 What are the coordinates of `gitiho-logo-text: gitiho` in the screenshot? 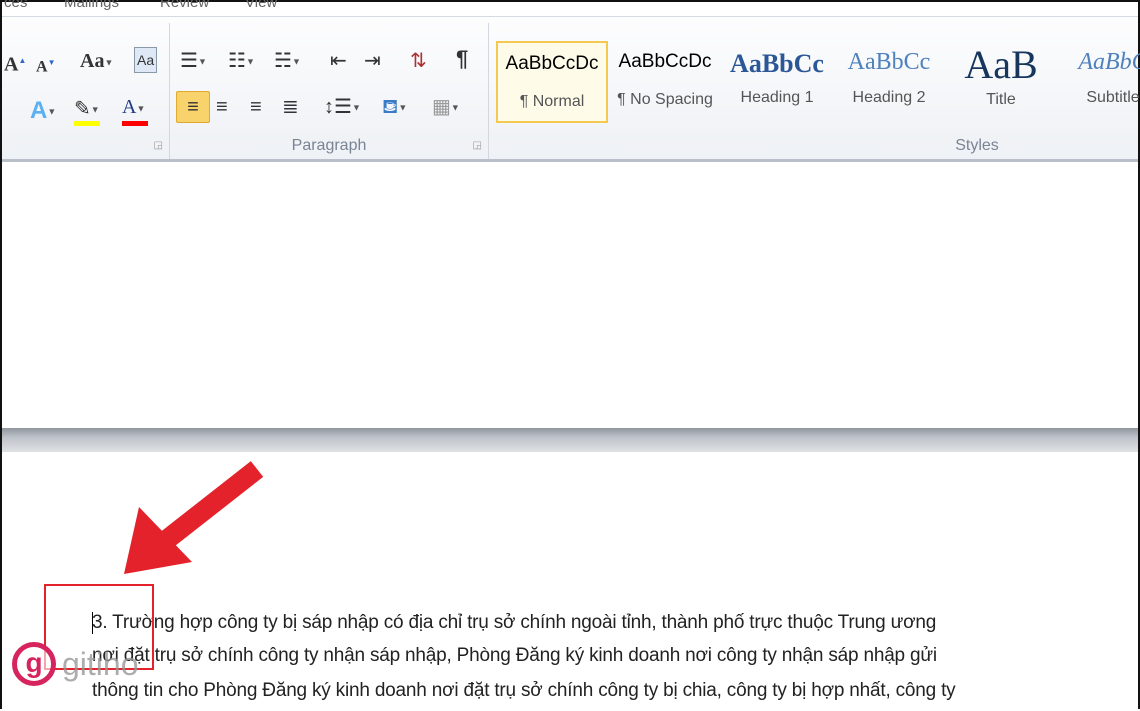 It's located at (100, 663).